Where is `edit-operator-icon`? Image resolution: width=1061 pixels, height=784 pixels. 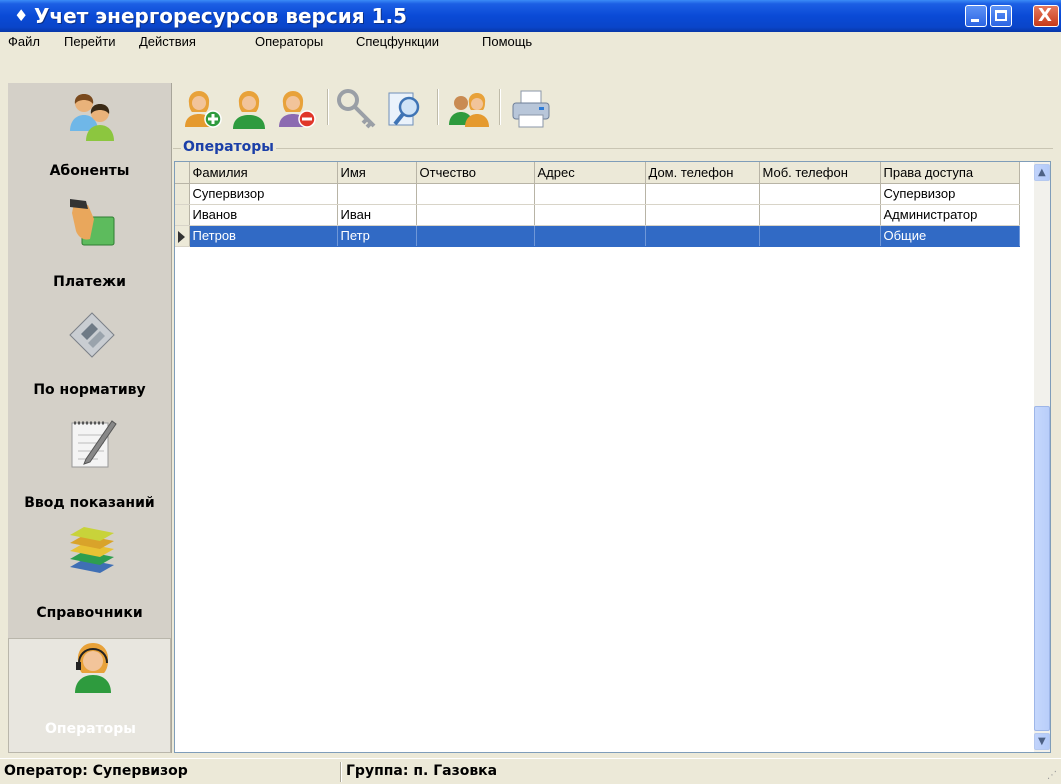
edit-operator-icon is located at coordinates (249, 109).